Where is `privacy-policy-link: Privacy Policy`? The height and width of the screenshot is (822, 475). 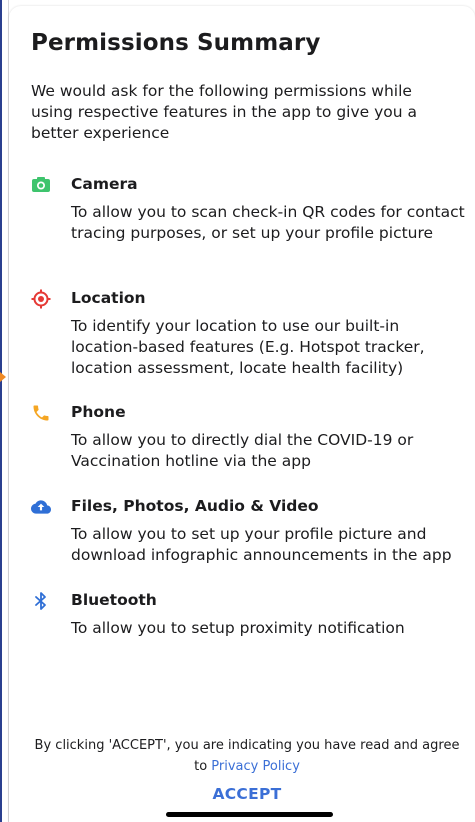
privacy-policy-link: Privacy Policy is located at coordinates (255, 766).